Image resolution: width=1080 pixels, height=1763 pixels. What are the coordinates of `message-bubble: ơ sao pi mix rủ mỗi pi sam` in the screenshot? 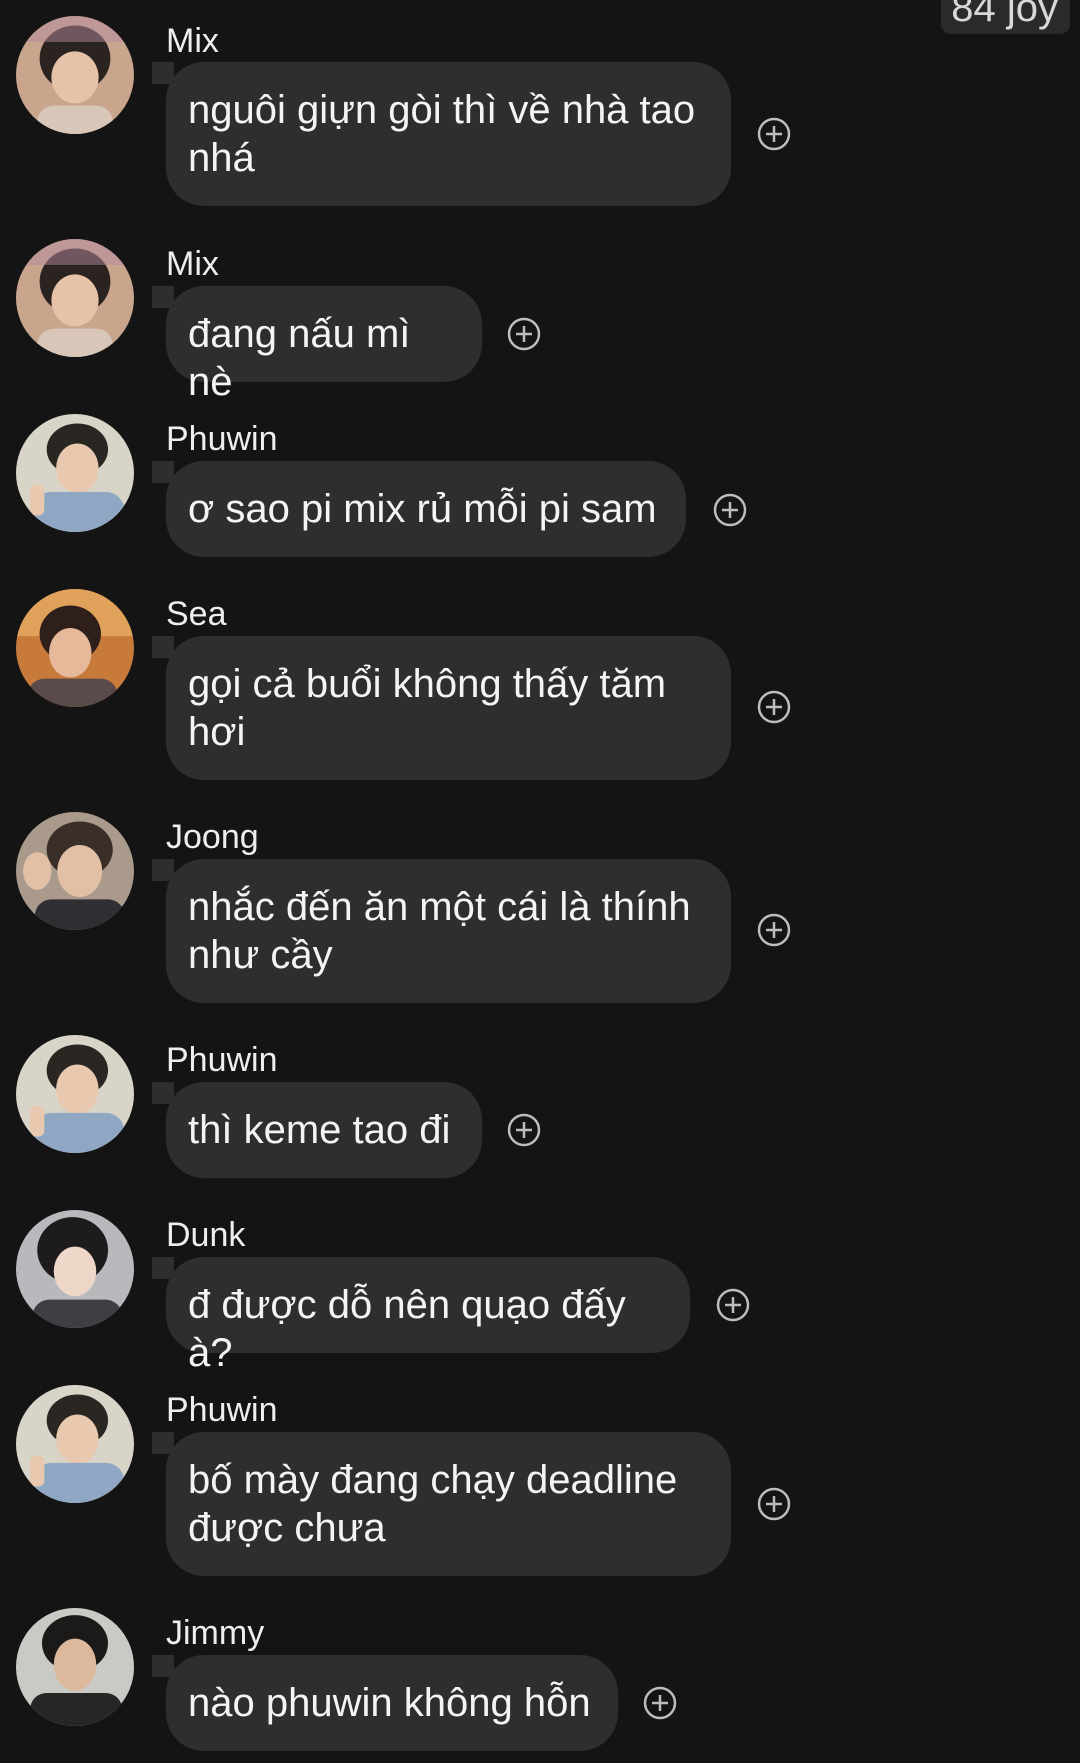 It's located at (426, 509).